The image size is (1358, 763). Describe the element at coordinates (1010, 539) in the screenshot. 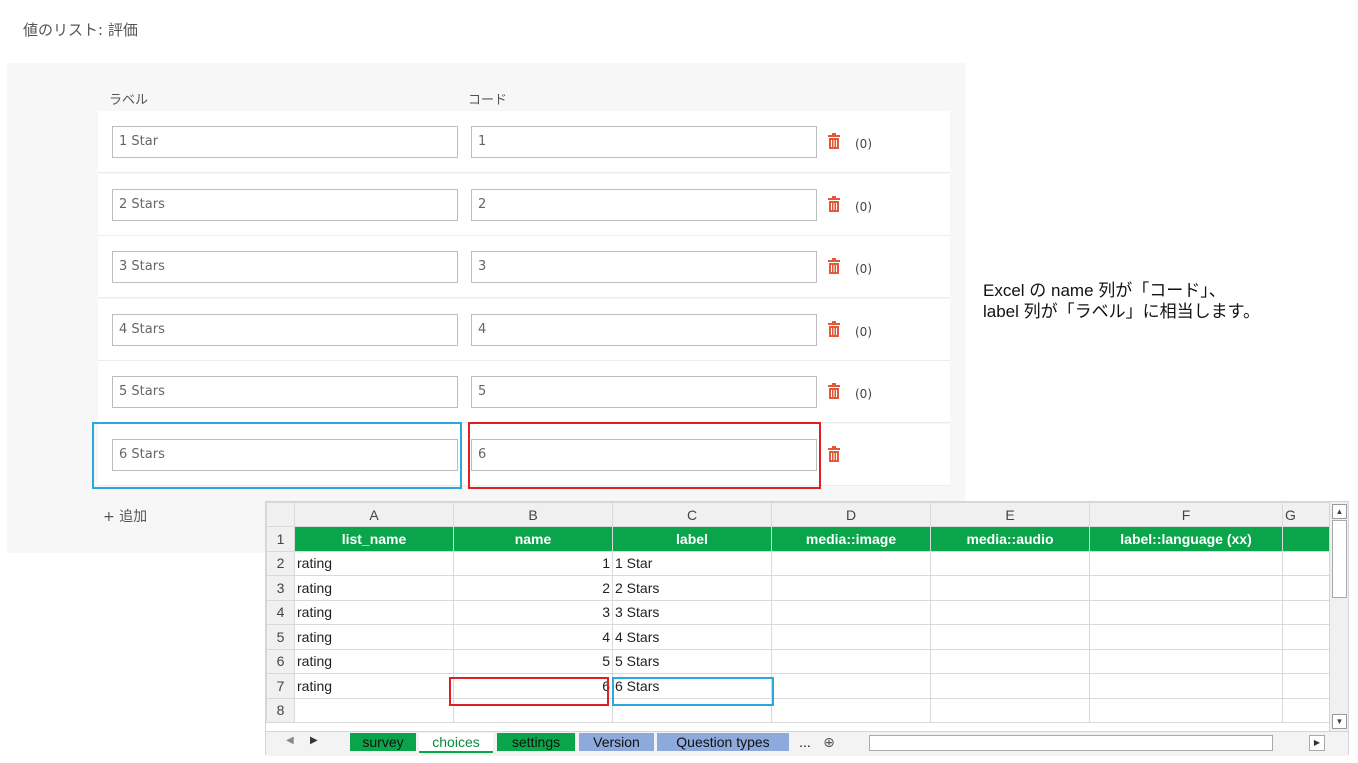

I see `header-cell: media::audio` at that location.